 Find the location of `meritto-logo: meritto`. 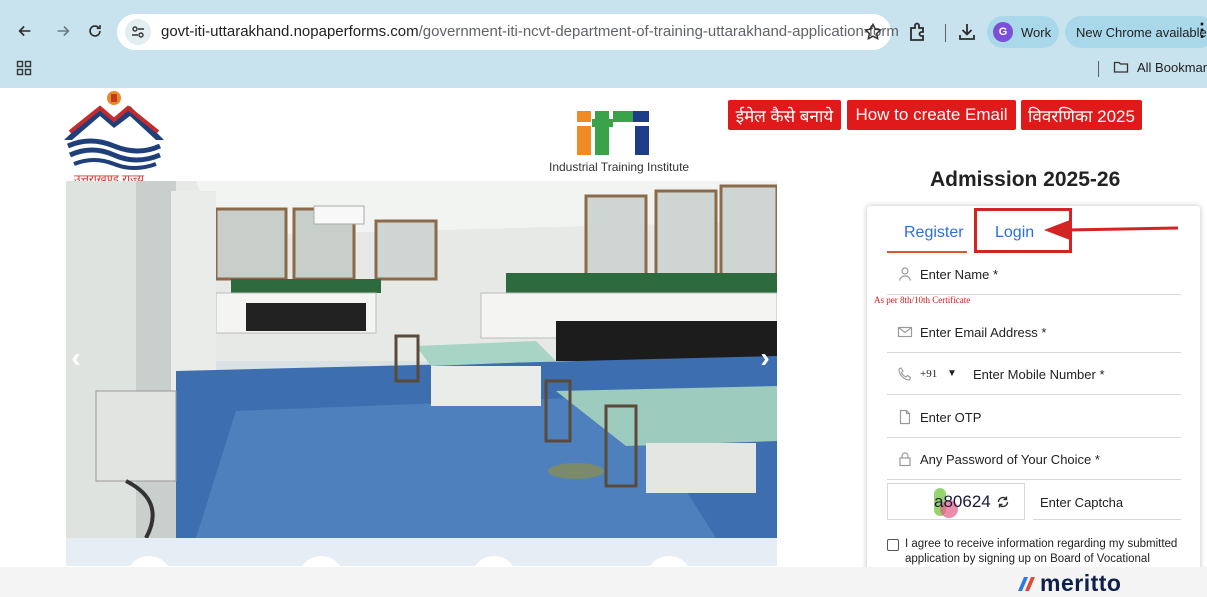

meritto-logo: meritto is located at coordinates (1069, 583).